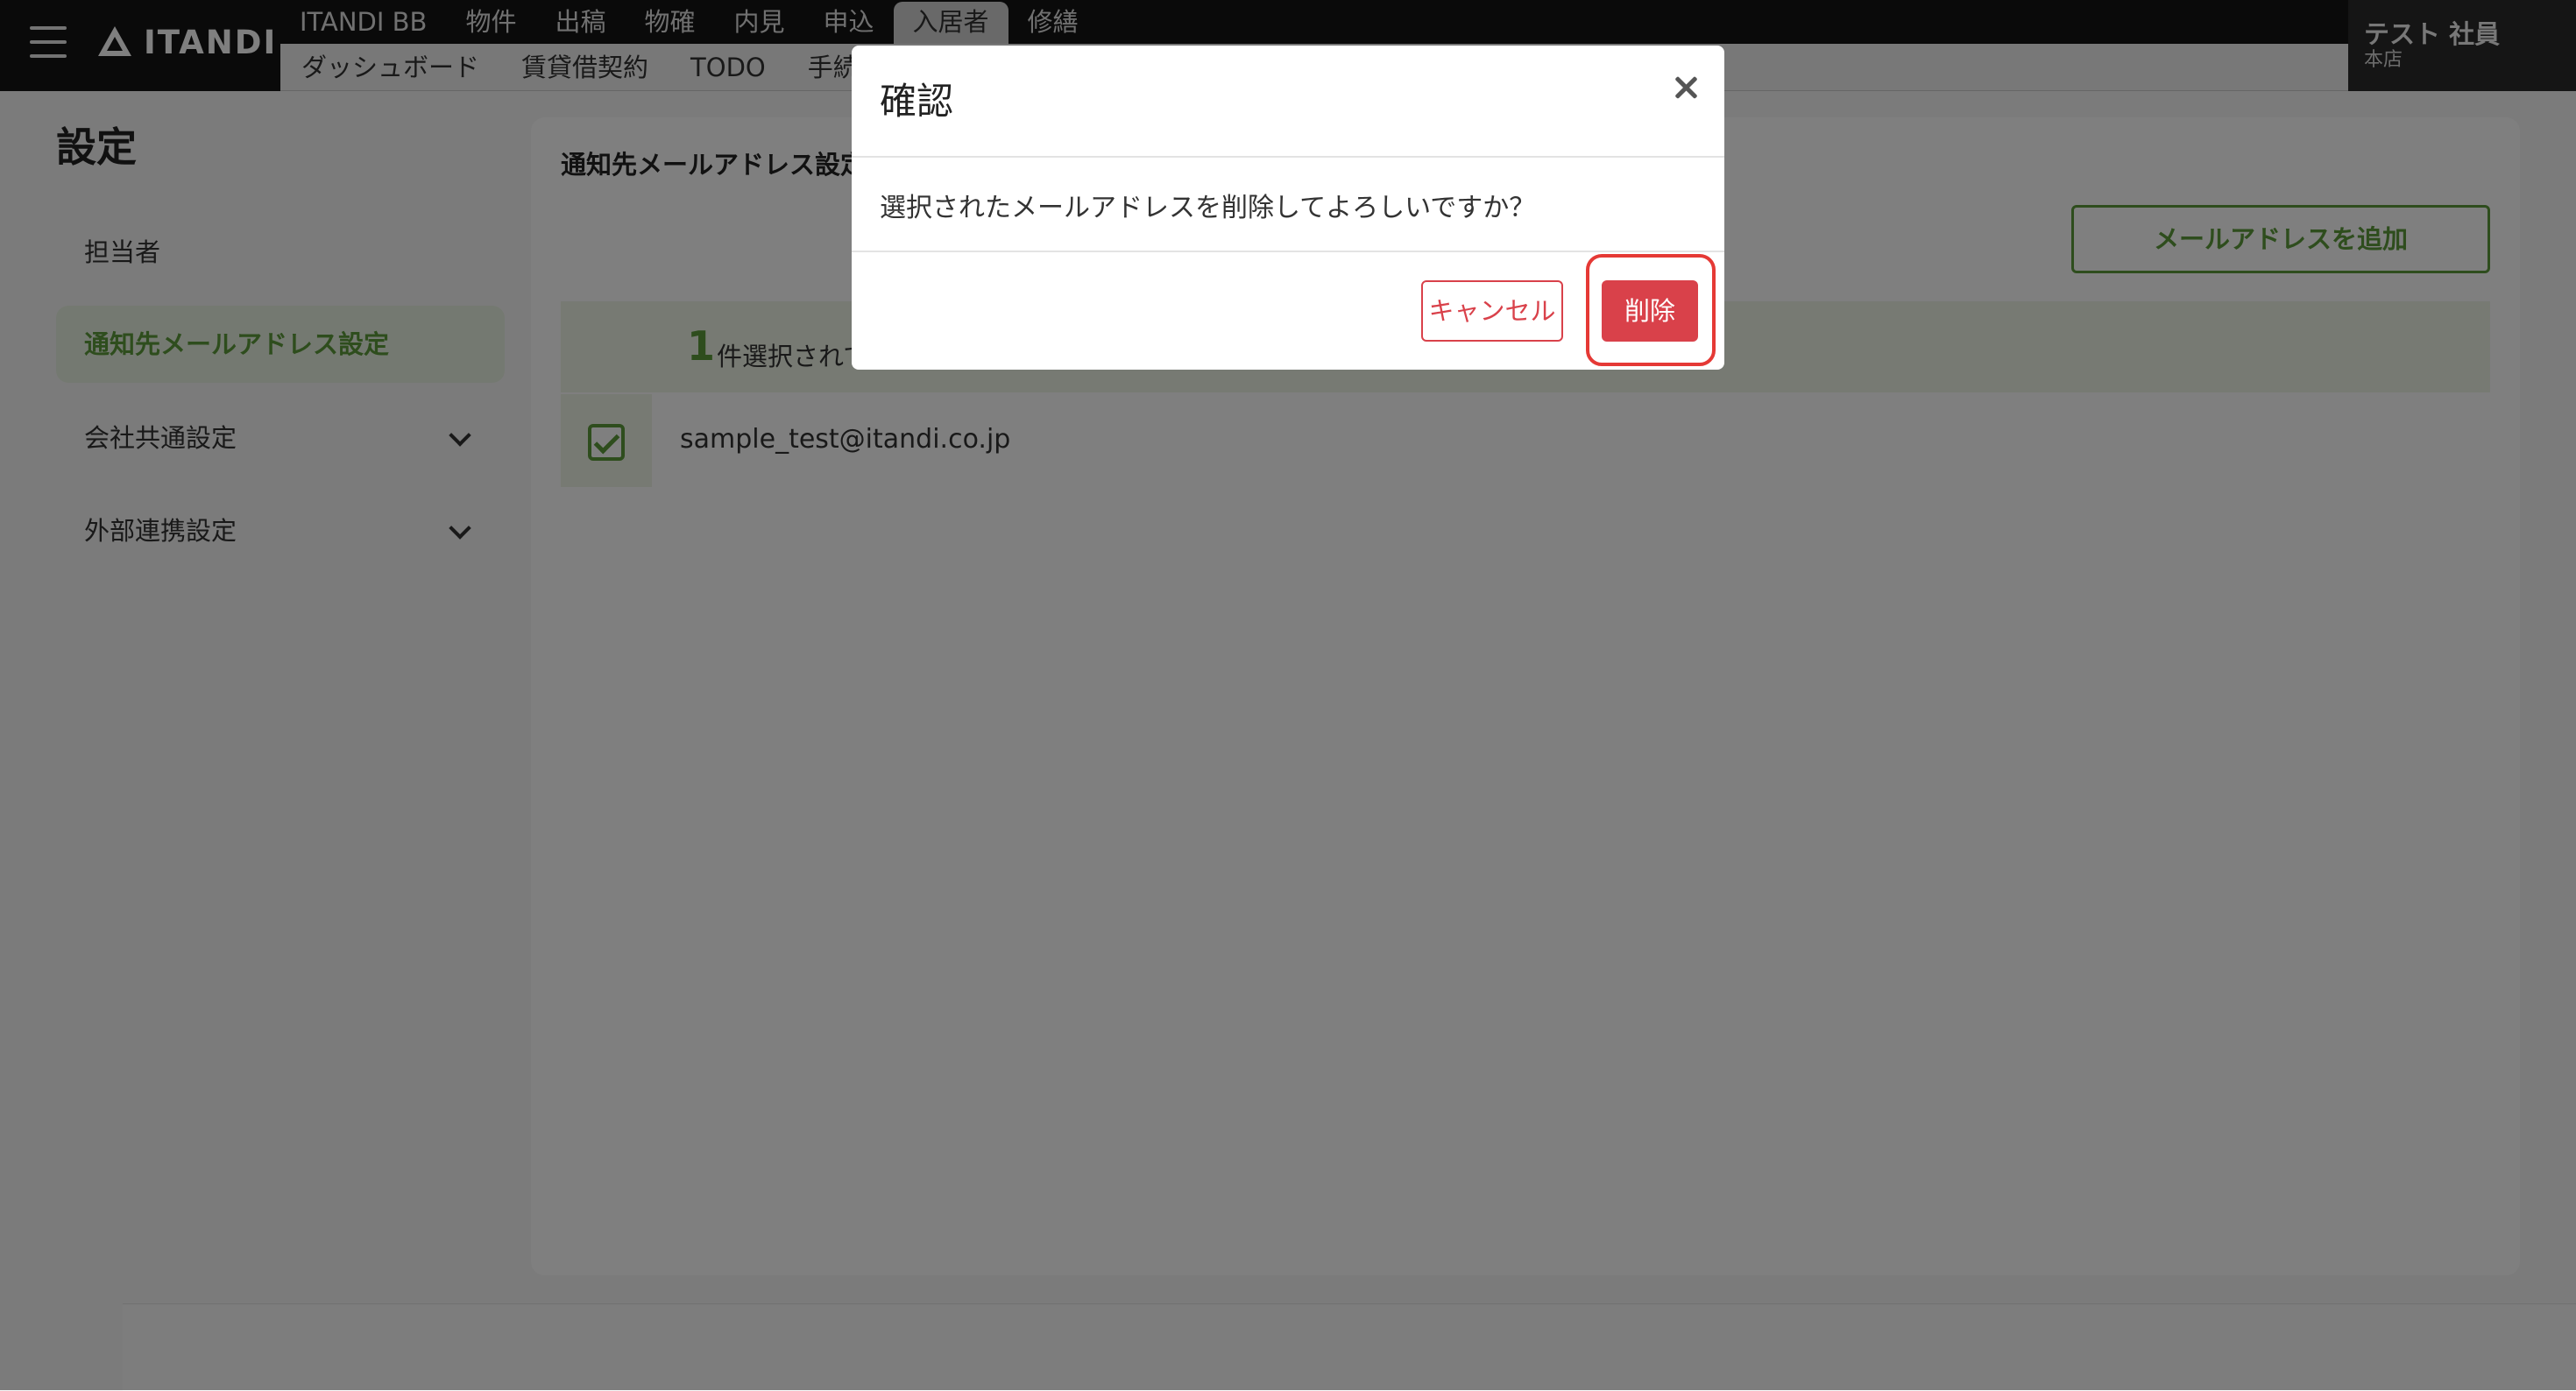 The height and width of the screenshot is (1391, 2576). What do you see at coordinates (1686, 87) in the screenshot?
I see `close-icon` at bounding box center [1686, 87].